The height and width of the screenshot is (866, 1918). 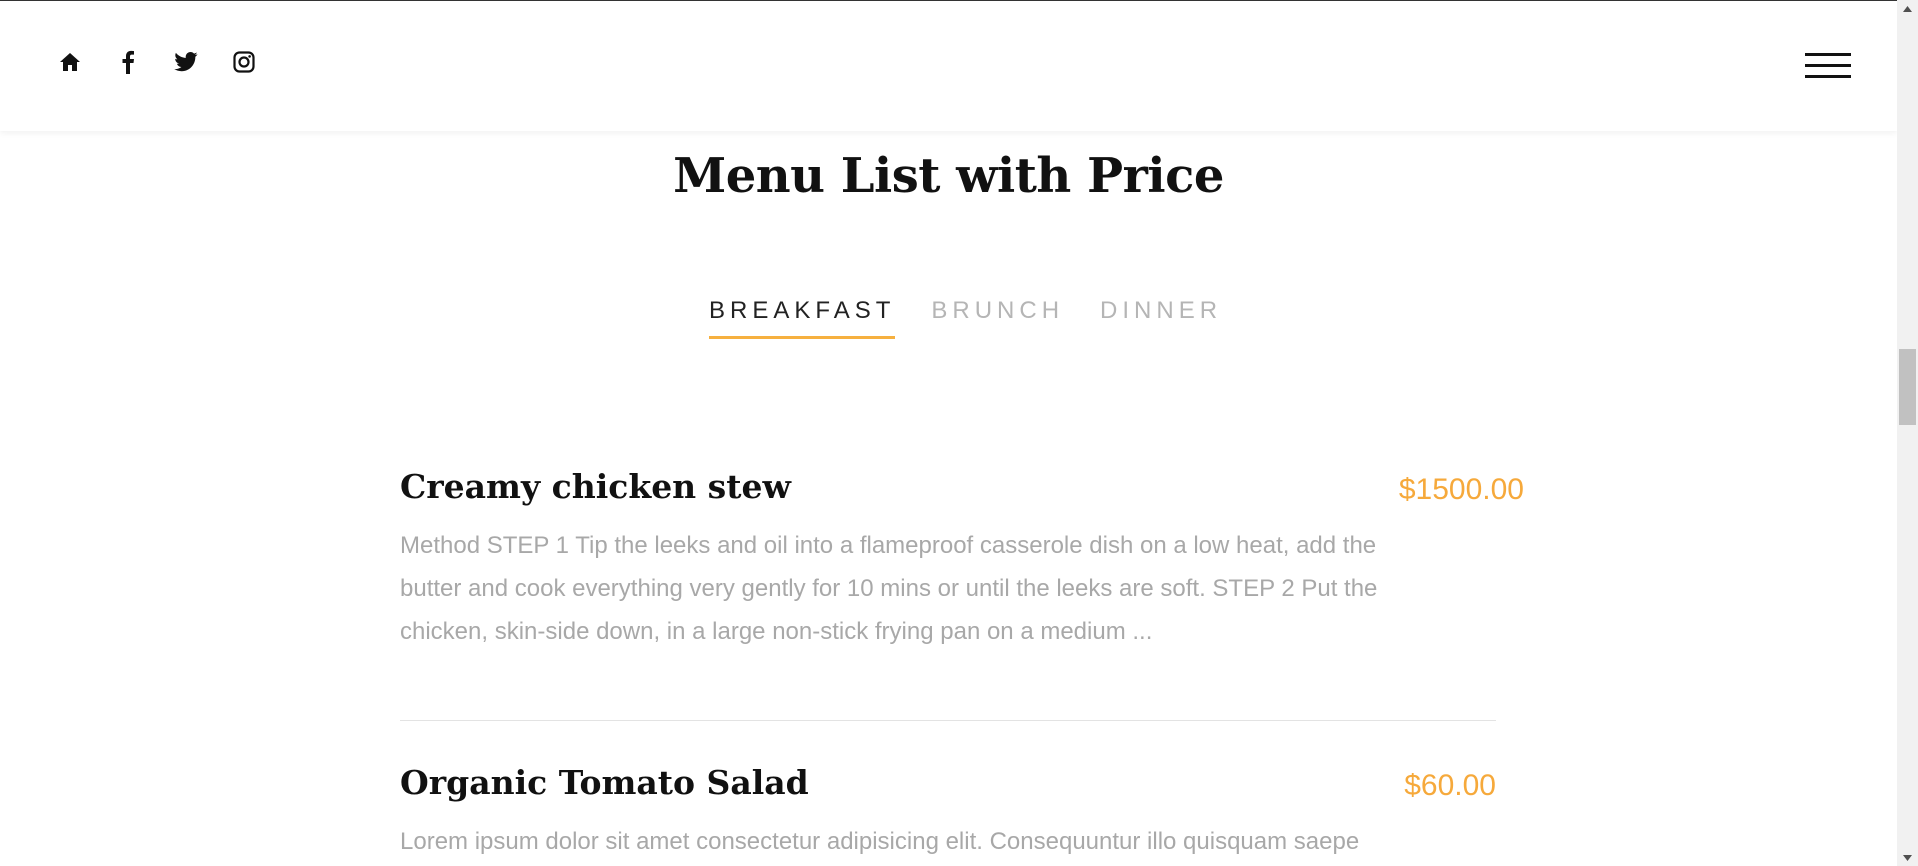 What do you see at coordinates (948, 66) in the screenshot?
I see `header` at bounding box center [948, 66].